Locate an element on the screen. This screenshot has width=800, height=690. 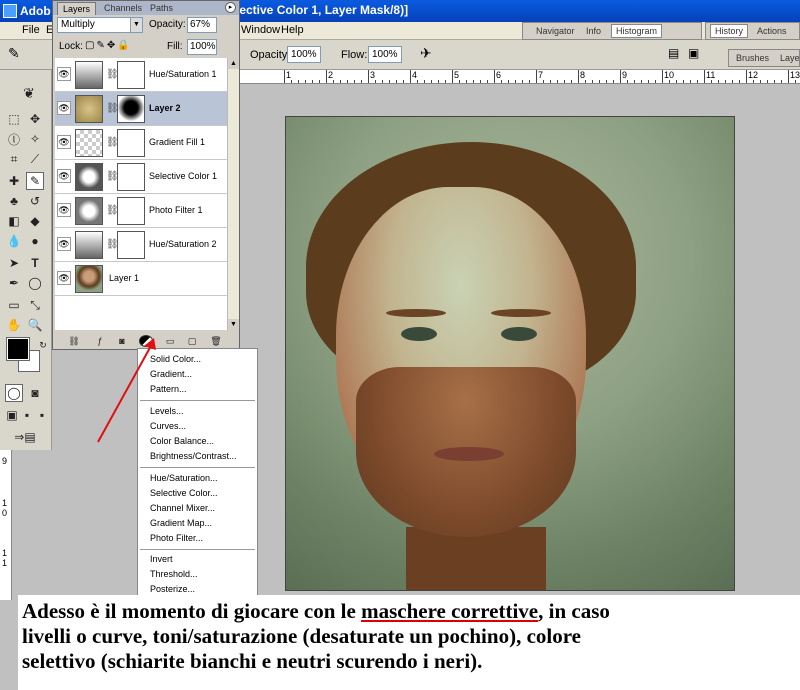
jump-to-imageready-icon: ⇒▤ is located at coordinates (25, 437).